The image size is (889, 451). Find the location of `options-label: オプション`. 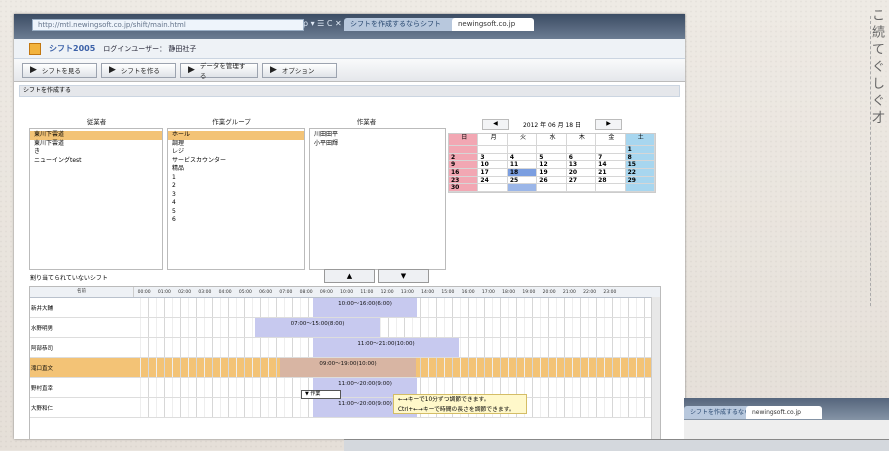

options-label: オプション is located at coordinates (298, 71).